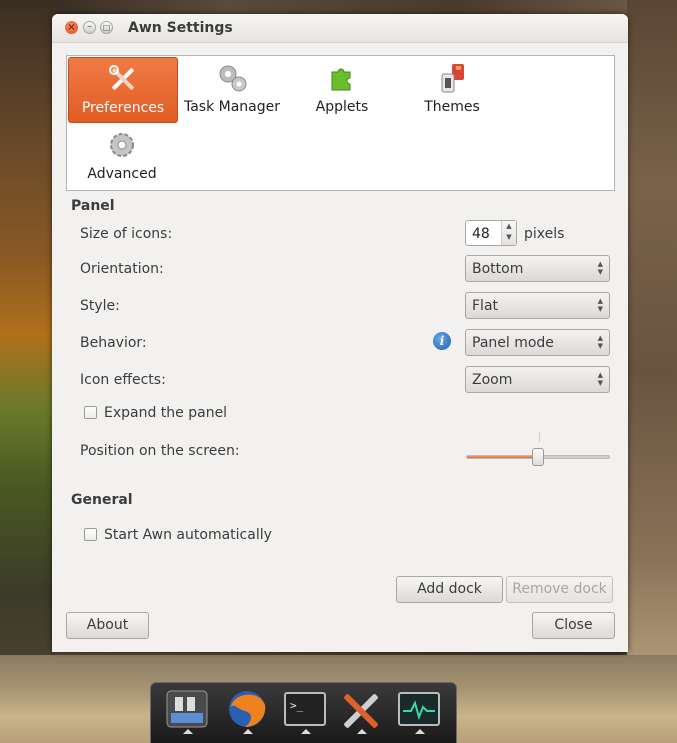 The height and width of the screenshot is (743, 677). Describe the element at coordinates (232, 107) in the screenshot. I see `tab-label: Task Manager` at that location.